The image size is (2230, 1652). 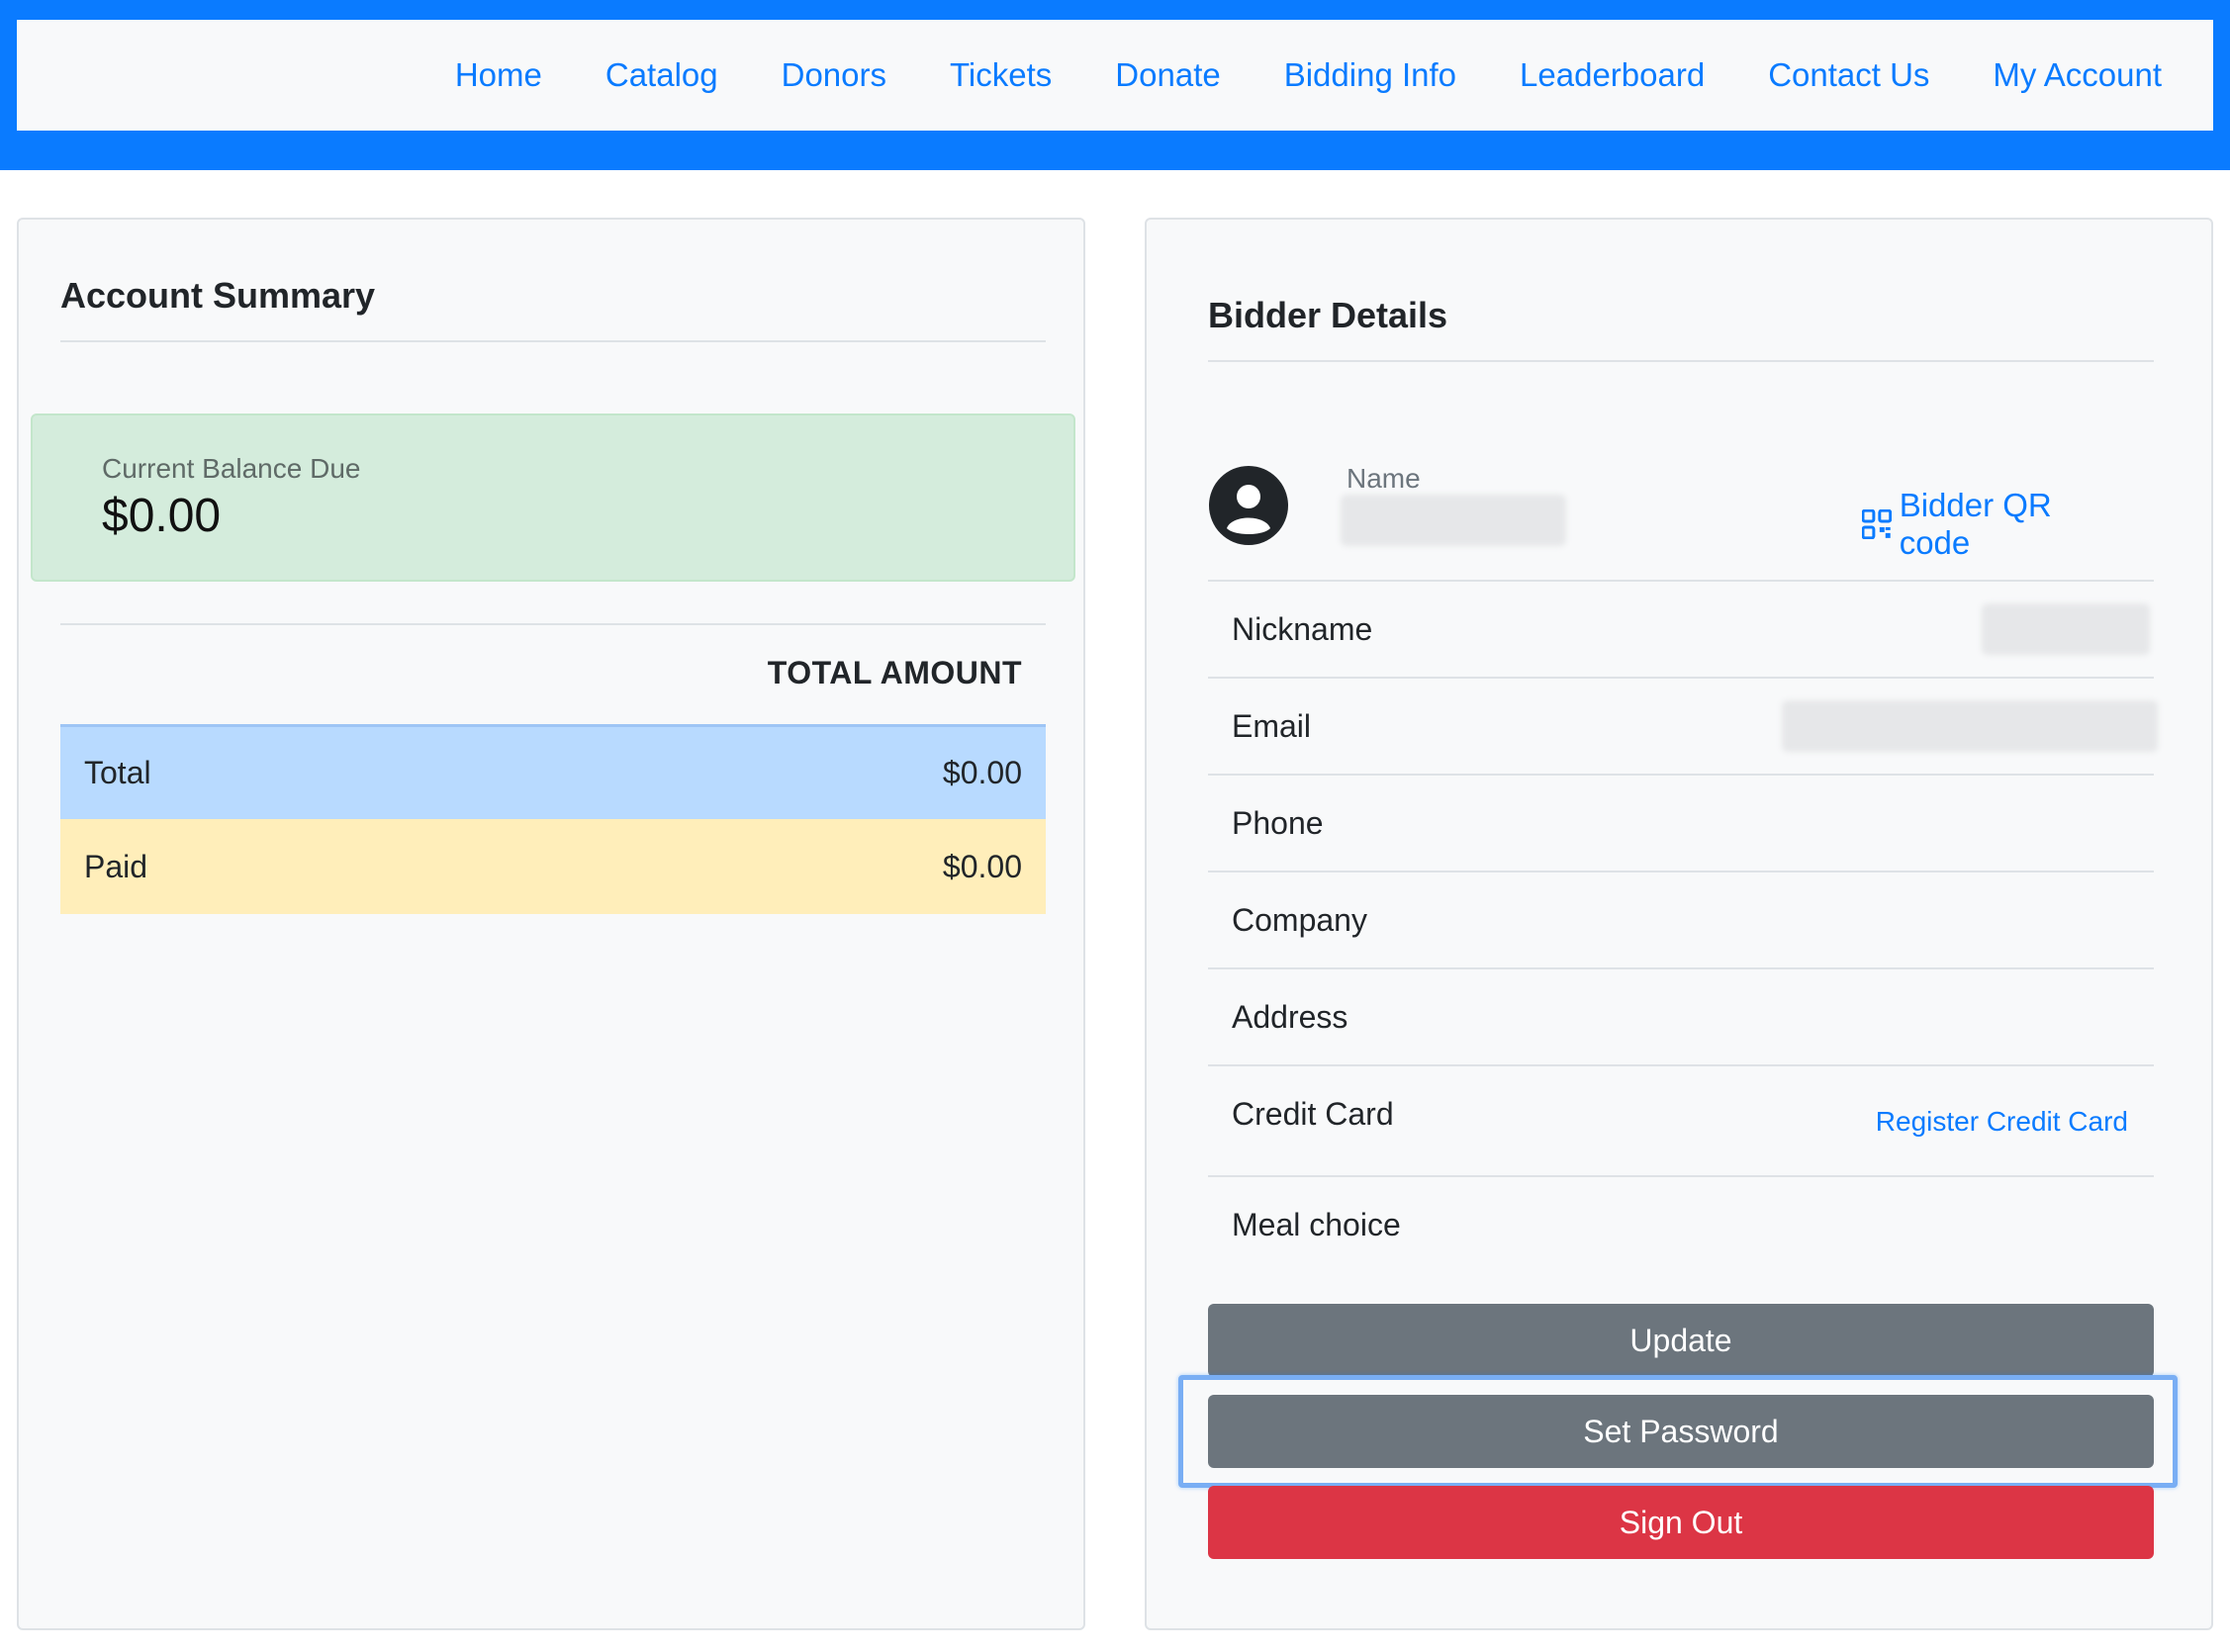 I want to click on qr-code-icon, so click(x=1877, y=524).